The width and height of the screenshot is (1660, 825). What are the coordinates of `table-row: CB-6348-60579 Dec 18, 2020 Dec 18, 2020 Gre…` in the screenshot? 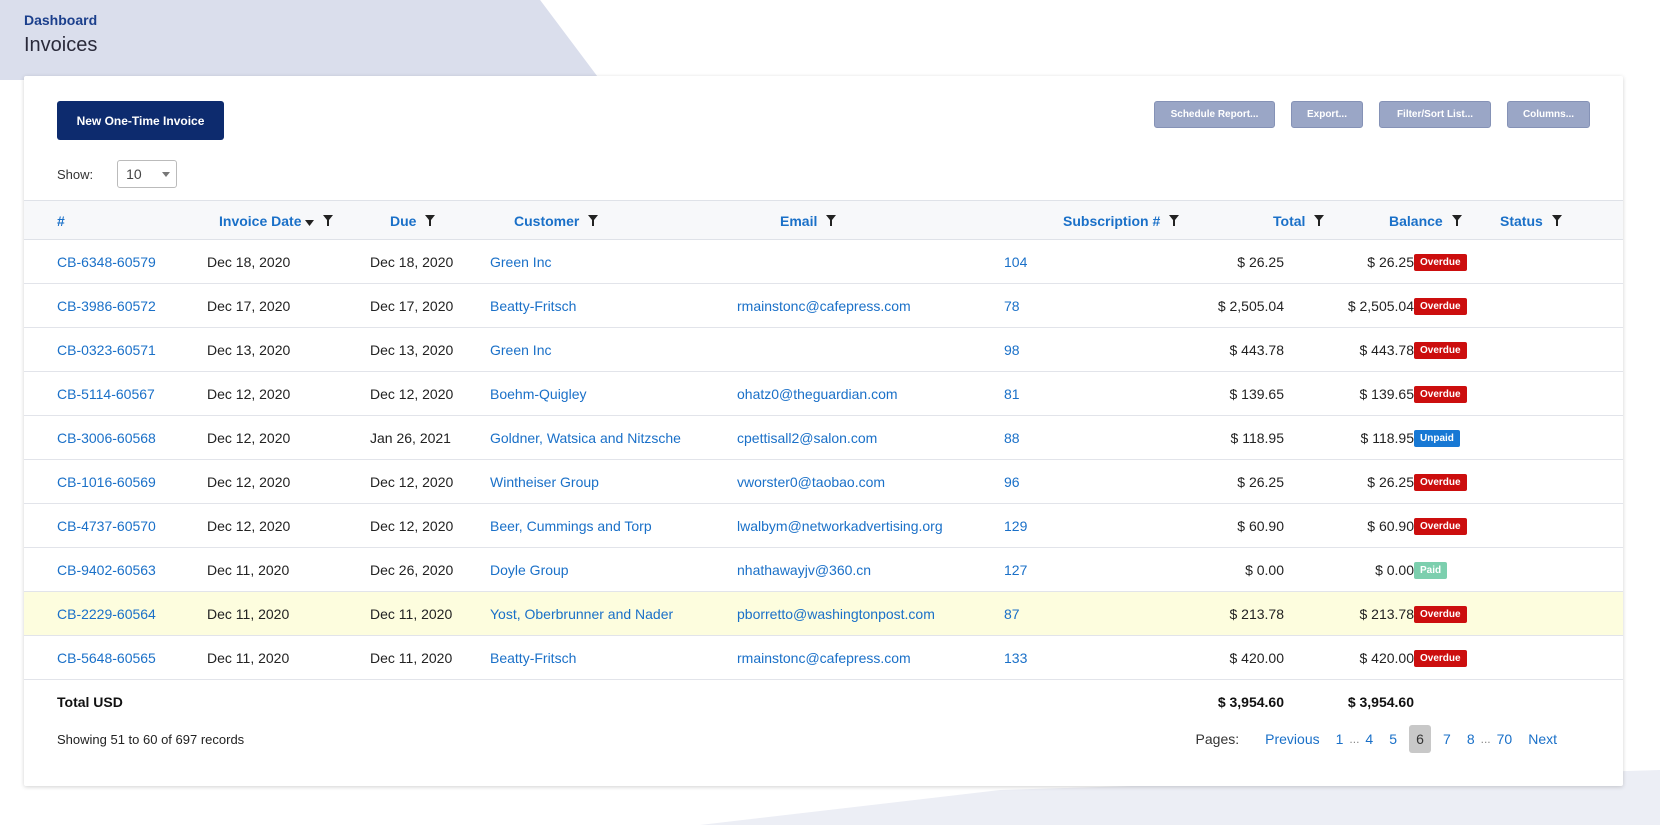 It's located at (823, 262).